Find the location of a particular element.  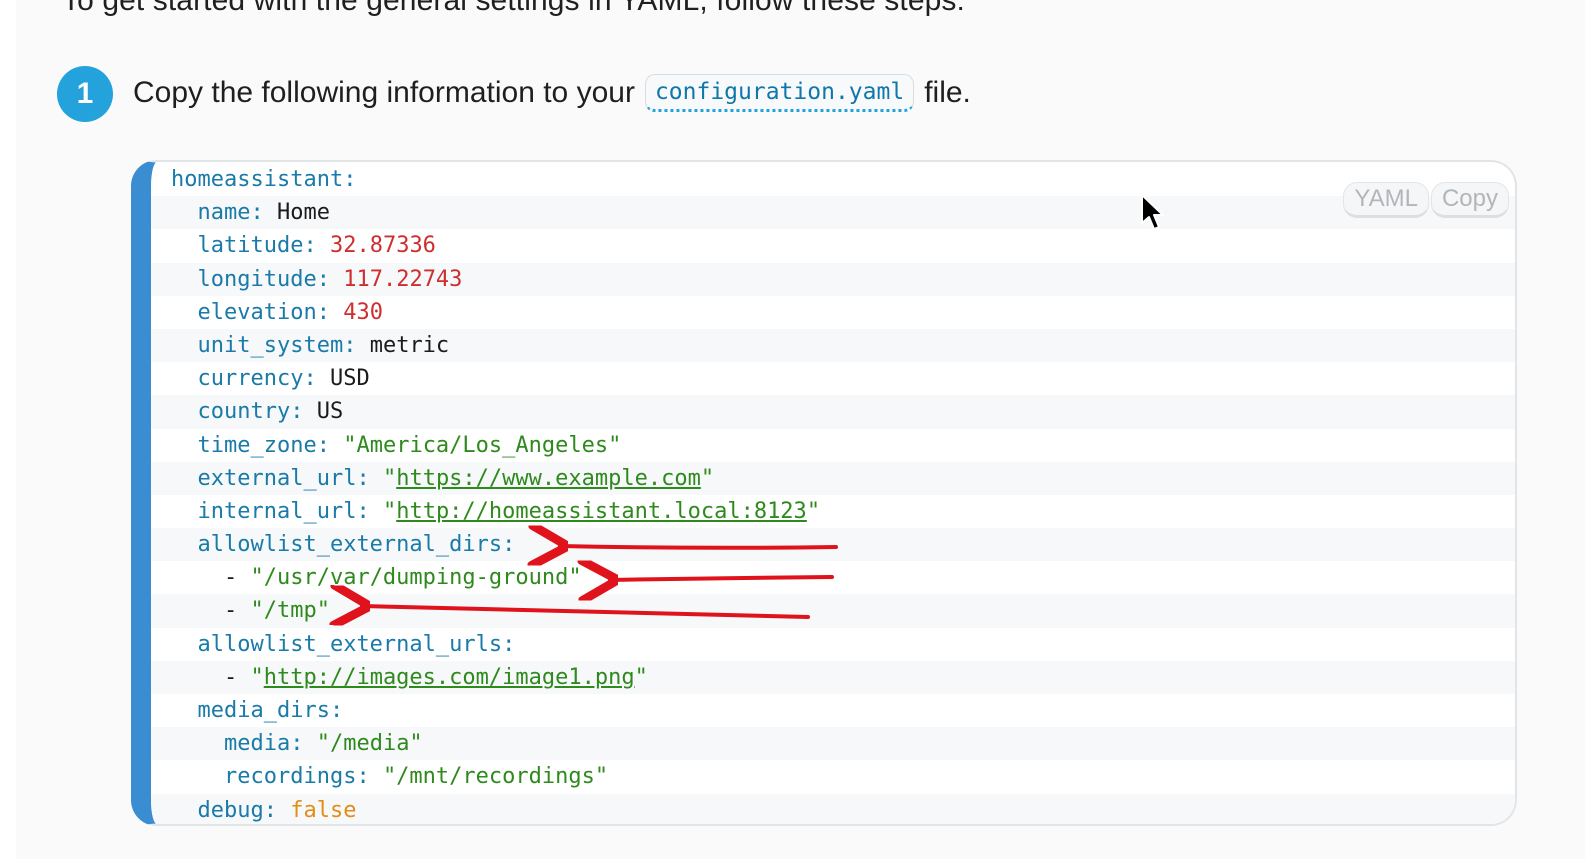

code-line: elevation: 430 is located at coordinates (833, 312).